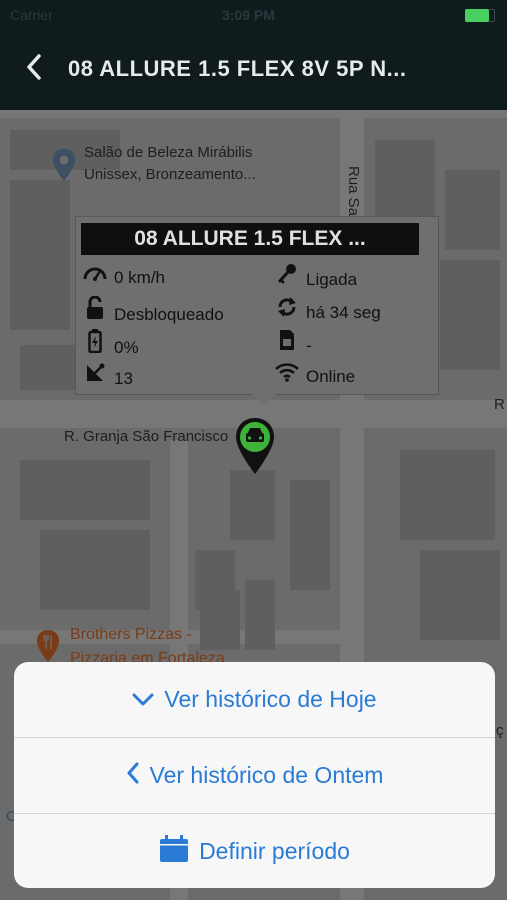 The image size is (507, 900). I want to click on calendar-icon, so click(174, 851).